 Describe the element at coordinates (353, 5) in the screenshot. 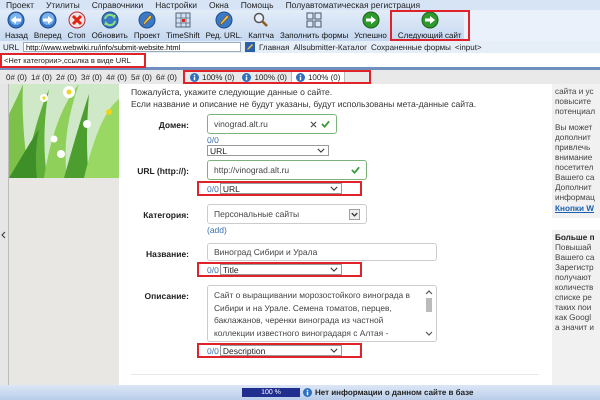

I see `menu-item: Полуавтоматическая регистрация` at that location.